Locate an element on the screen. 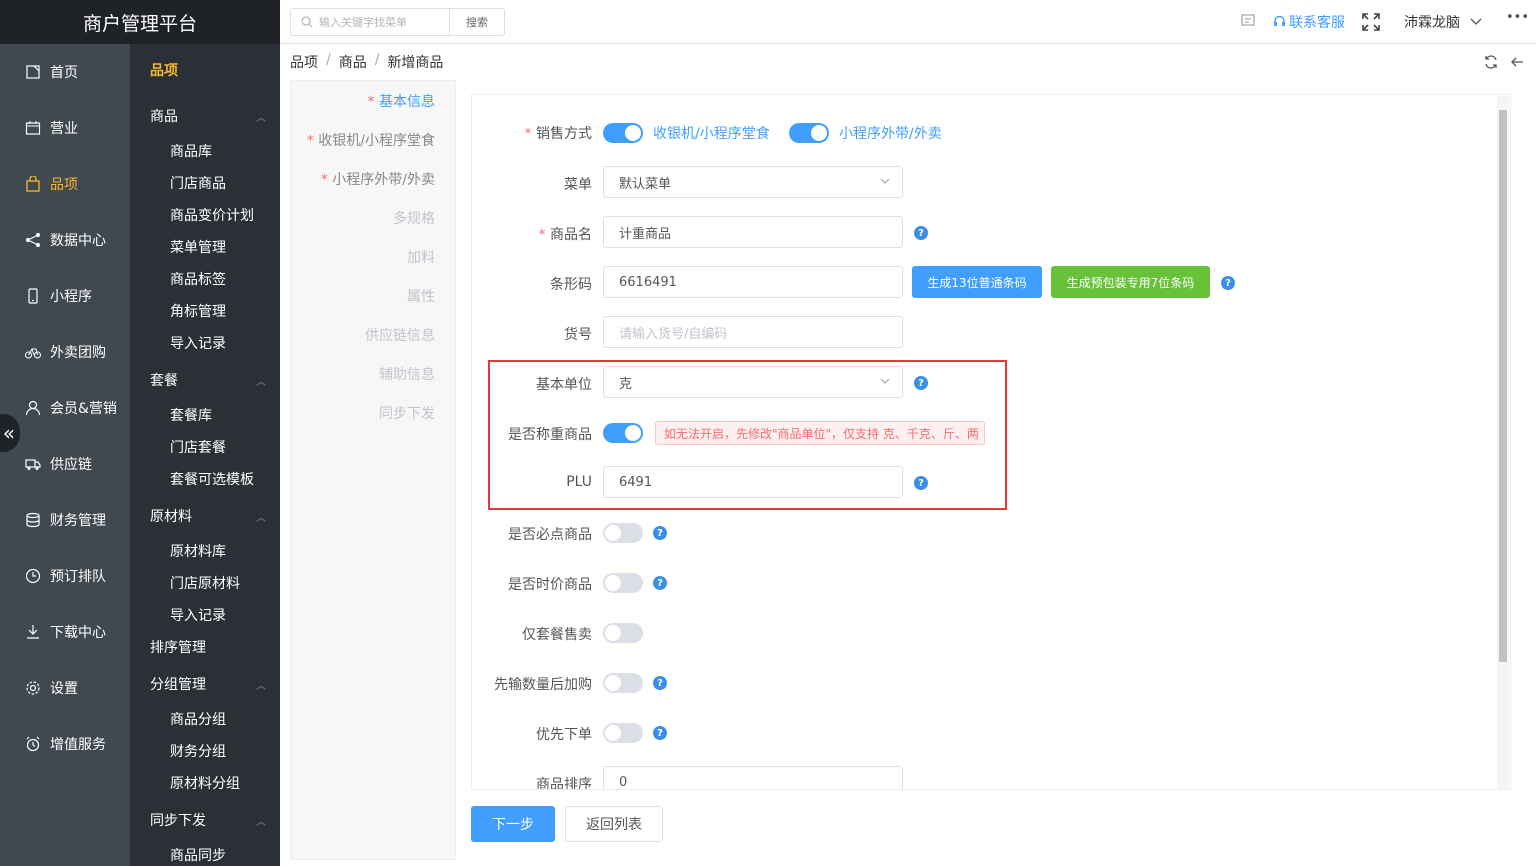 Image resolution: width=1536 pixels, height=866 pixels. scrollbar-thumb is located at coordinates (1503, 386).